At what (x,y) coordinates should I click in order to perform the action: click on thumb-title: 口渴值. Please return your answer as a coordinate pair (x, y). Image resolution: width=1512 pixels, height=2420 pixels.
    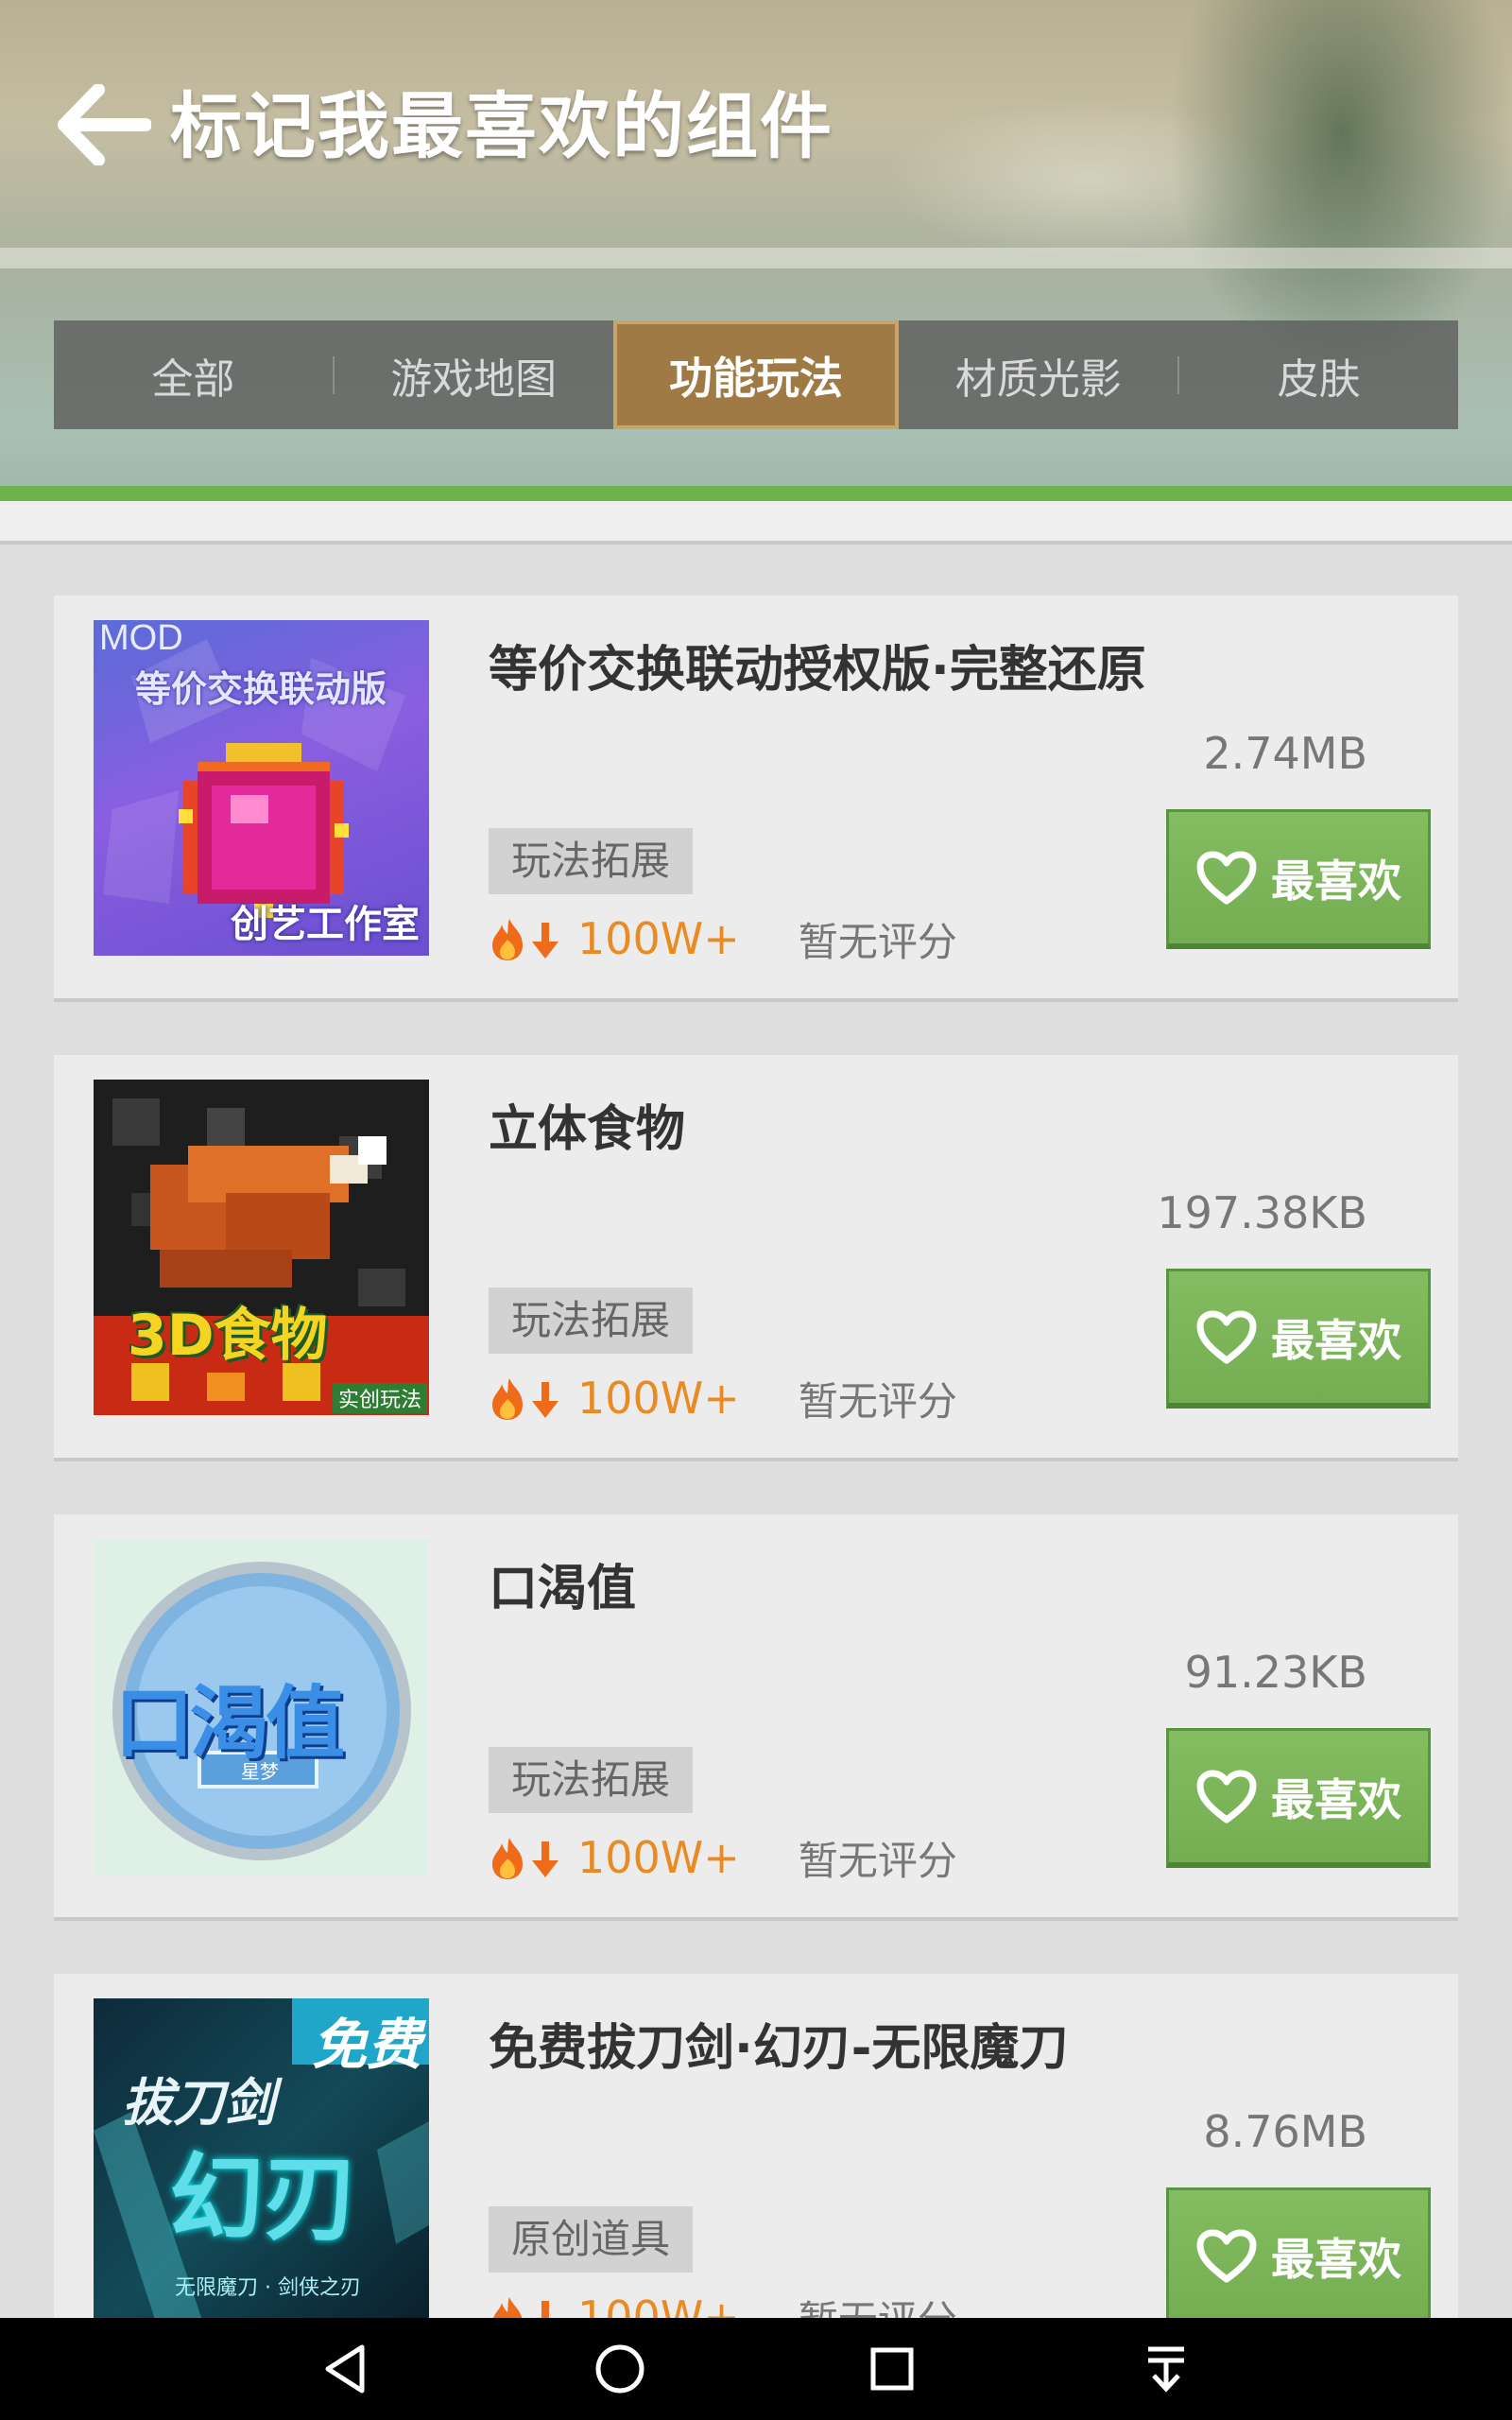
    Looking at the image, I should click on (229, 1723).